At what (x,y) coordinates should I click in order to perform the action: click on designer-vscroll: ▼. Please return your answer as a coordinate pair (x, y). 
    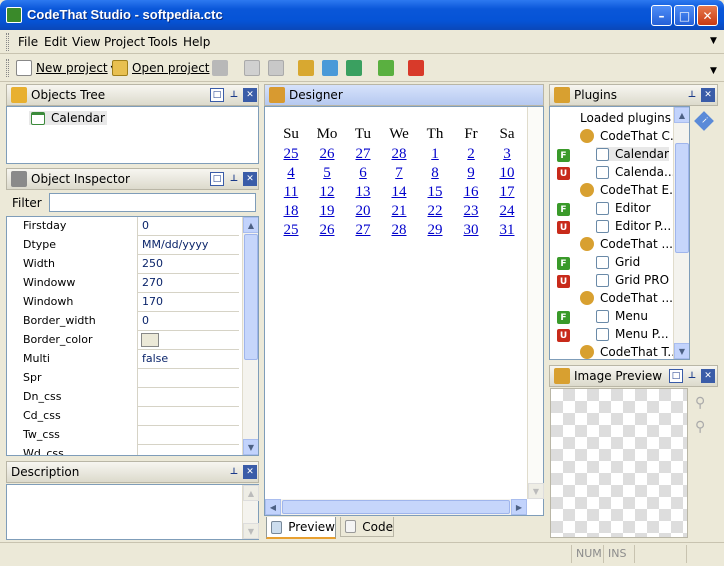
    Looking at the image, I should click on (535, 303).